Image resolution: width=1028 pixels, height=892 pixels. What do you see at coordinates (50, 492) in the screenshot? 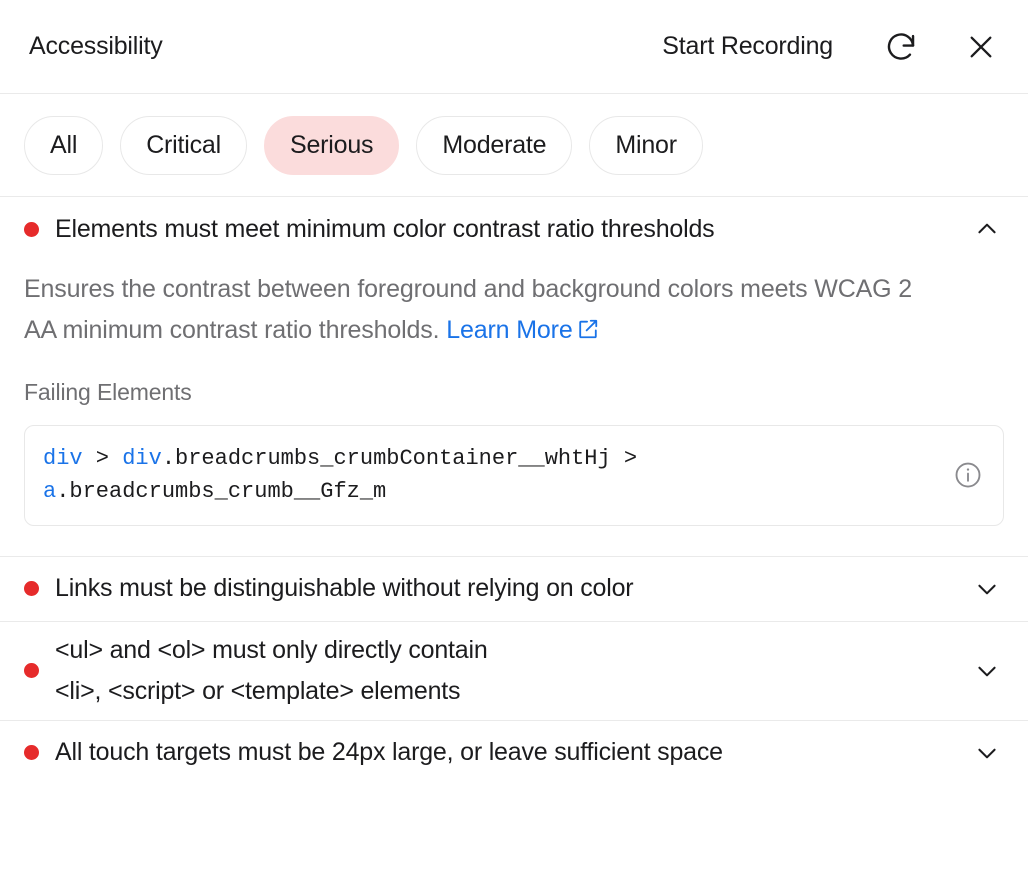
I see `selector-tag-3: a` at bounding box center [50, 492].